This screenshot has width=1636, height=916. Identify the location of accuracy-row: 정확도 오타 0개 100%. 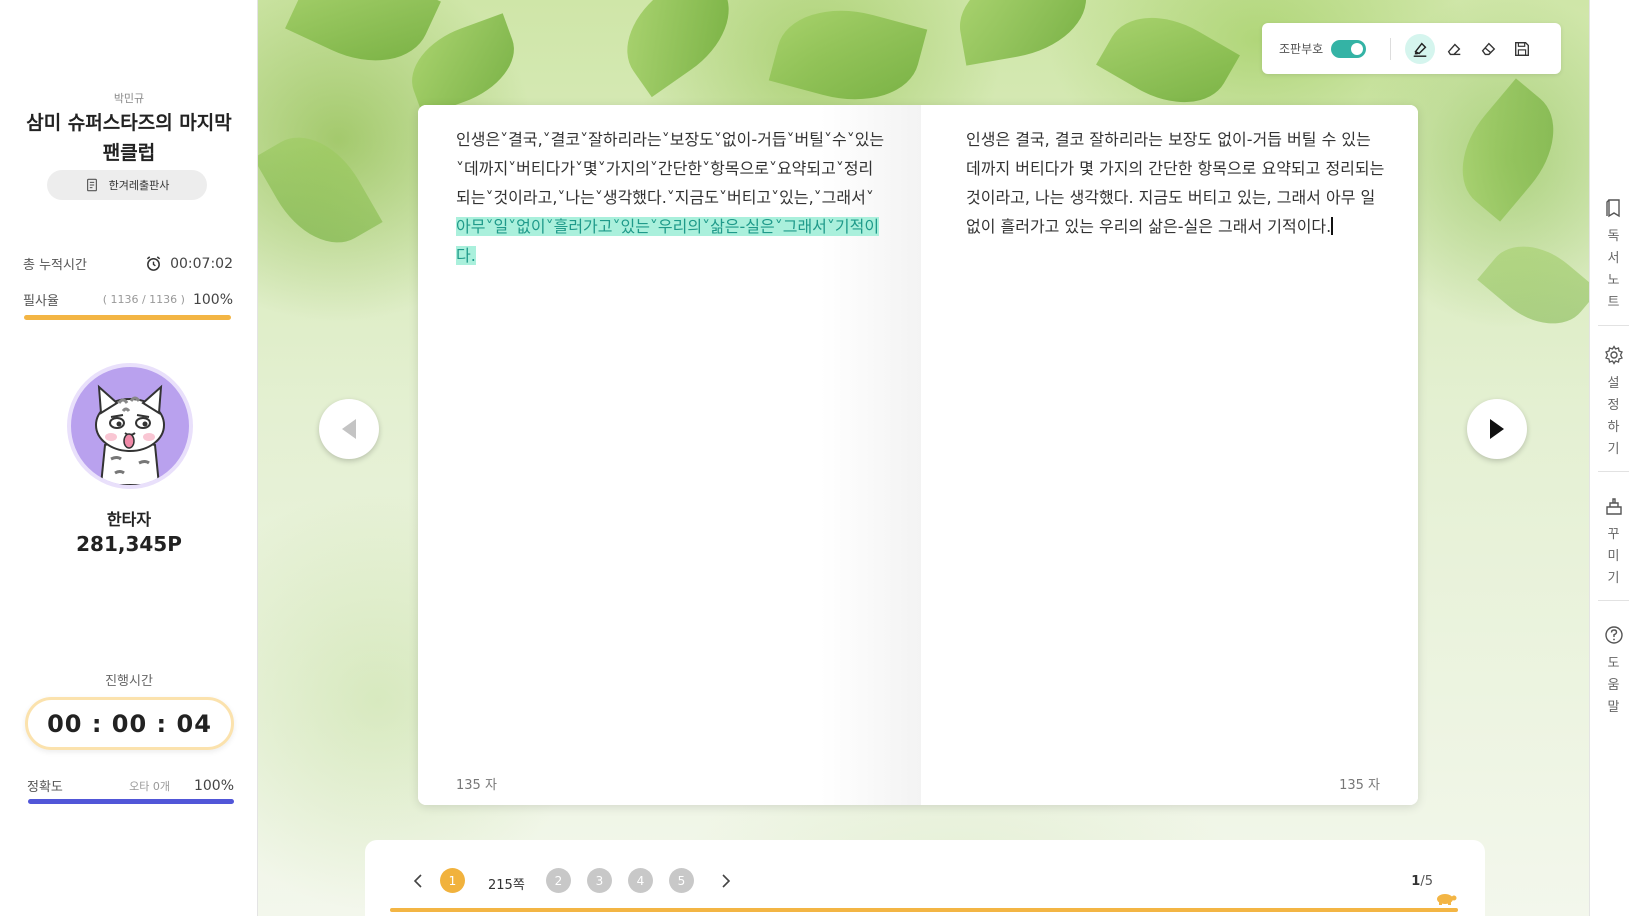
(130, 786).